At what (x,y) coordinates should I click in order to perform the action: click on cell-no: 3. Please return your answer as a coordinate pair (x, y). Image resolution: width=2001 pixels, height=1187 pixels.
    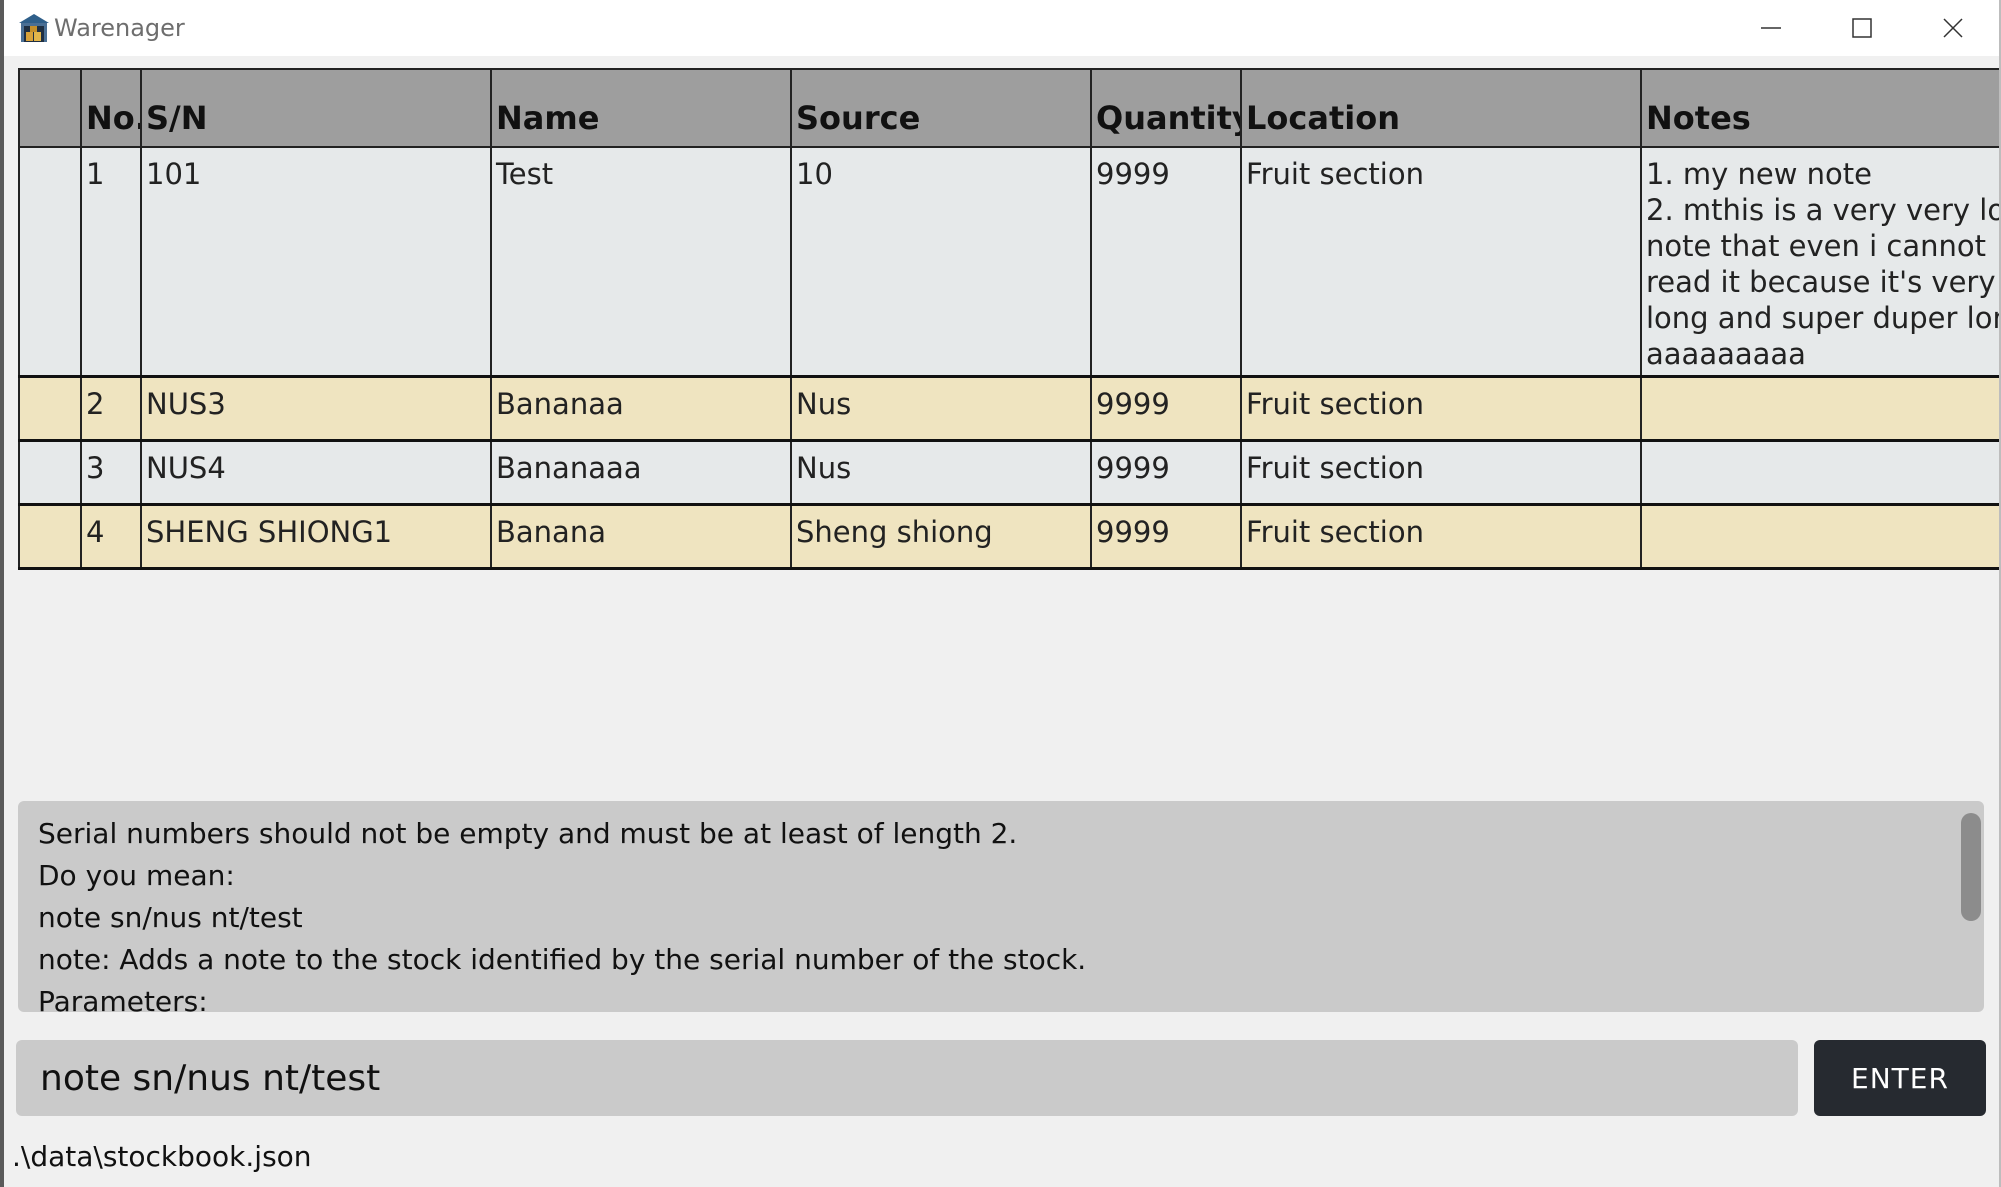
    Looking at the image, I should click on (110, 472).